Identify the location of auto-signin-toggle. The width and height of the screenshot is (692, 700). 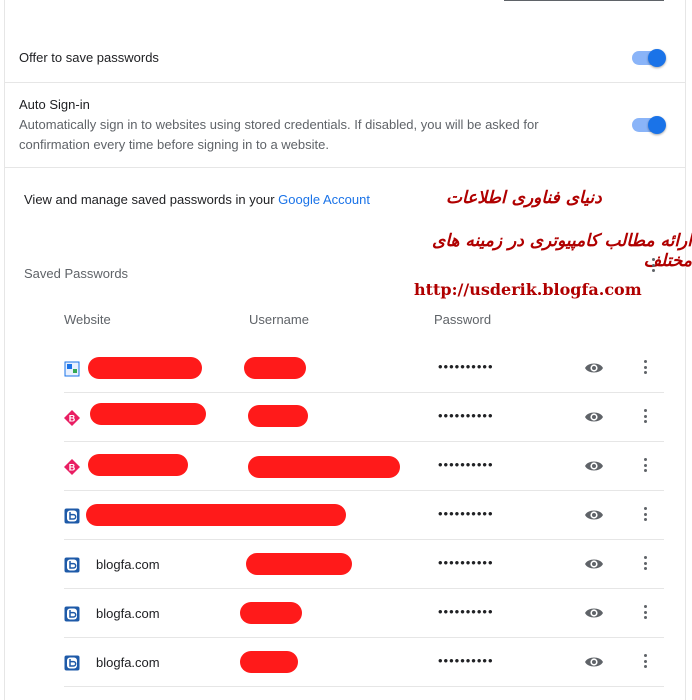
(649, 125).